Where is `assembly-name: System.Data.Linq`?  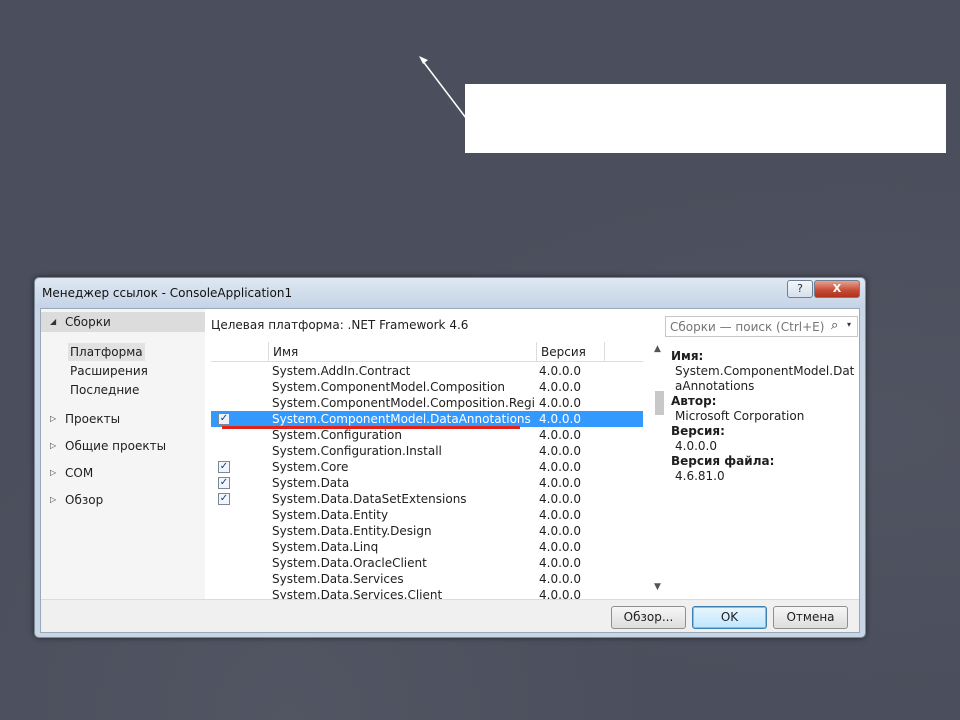
assembly-name: System.Data.Linq is located at coordinates (325, 547).